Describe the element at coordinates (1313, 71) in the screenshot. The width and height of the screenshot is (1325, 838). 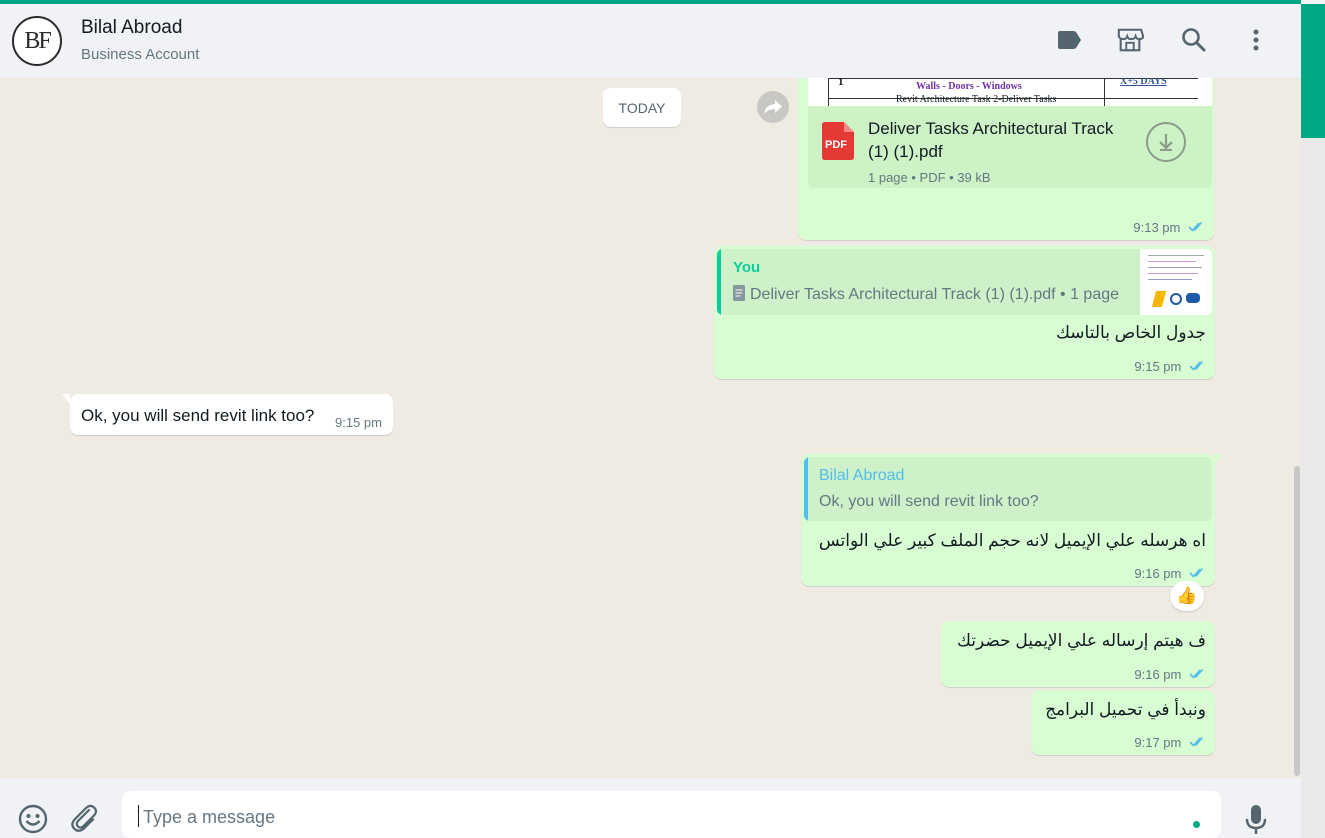
I see `right-accent-block` at that location.